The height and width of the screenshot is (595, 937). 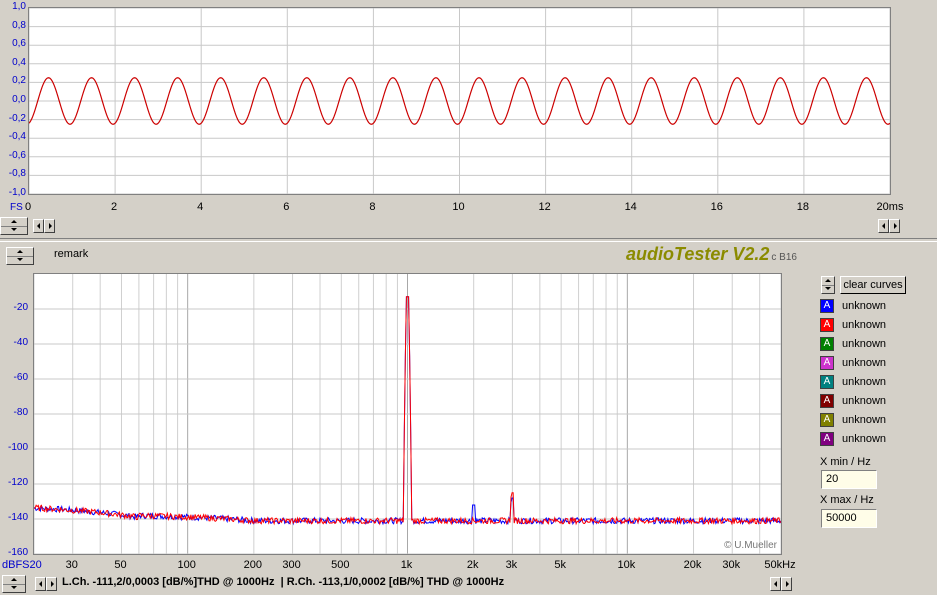 I want to click on xmin-label: X min / Hz, so click(x=845, y=462).